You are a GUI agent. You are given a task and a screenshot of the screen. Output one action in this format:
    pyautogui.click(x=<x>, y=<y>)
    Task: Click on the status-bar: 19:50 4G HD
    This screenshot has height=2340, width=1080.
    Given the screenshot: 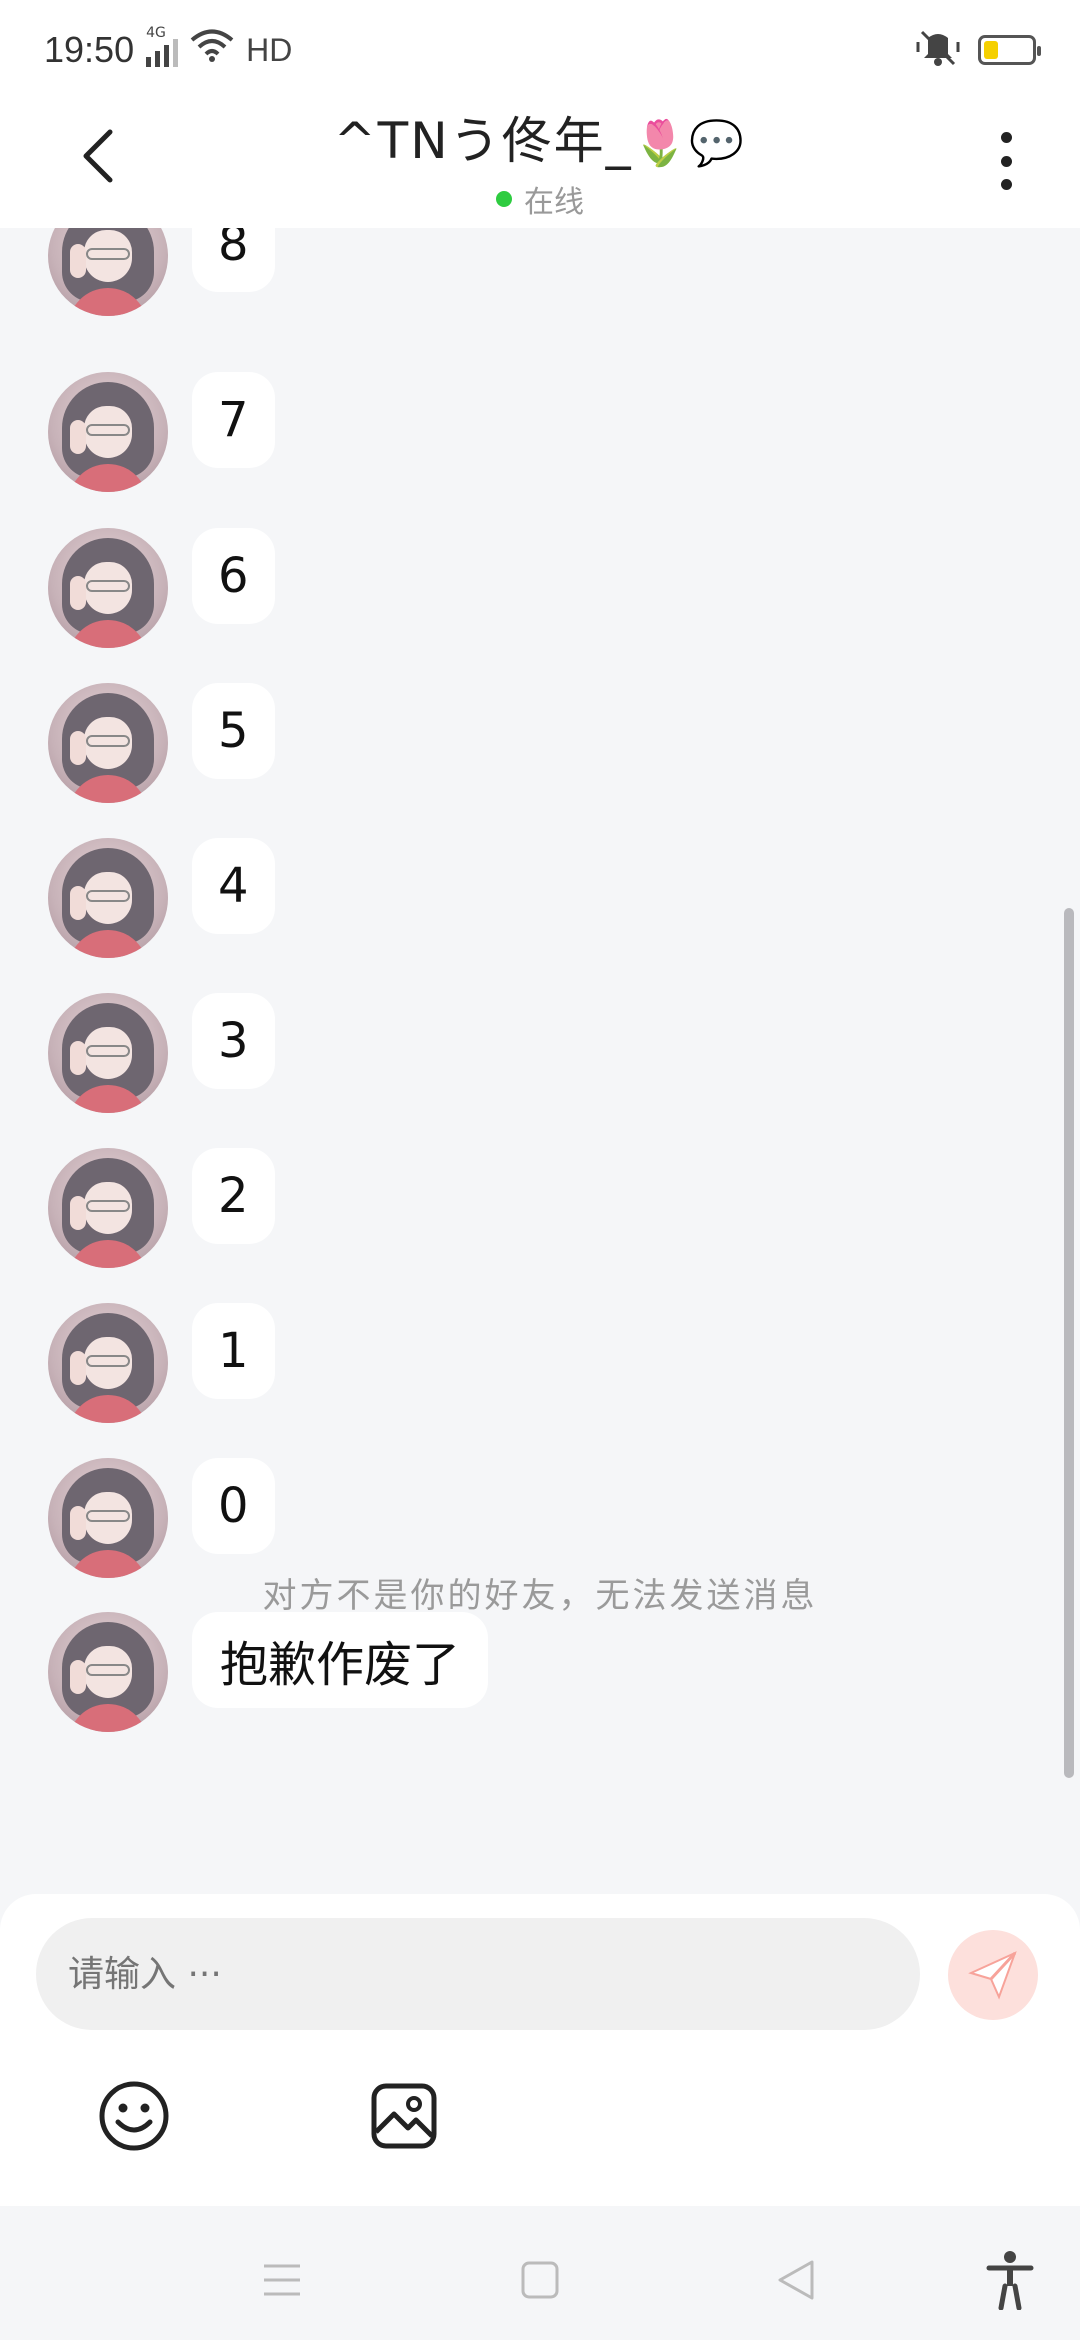 What is the action you would take?
    pyautogui.click(x=540, y=50)
    